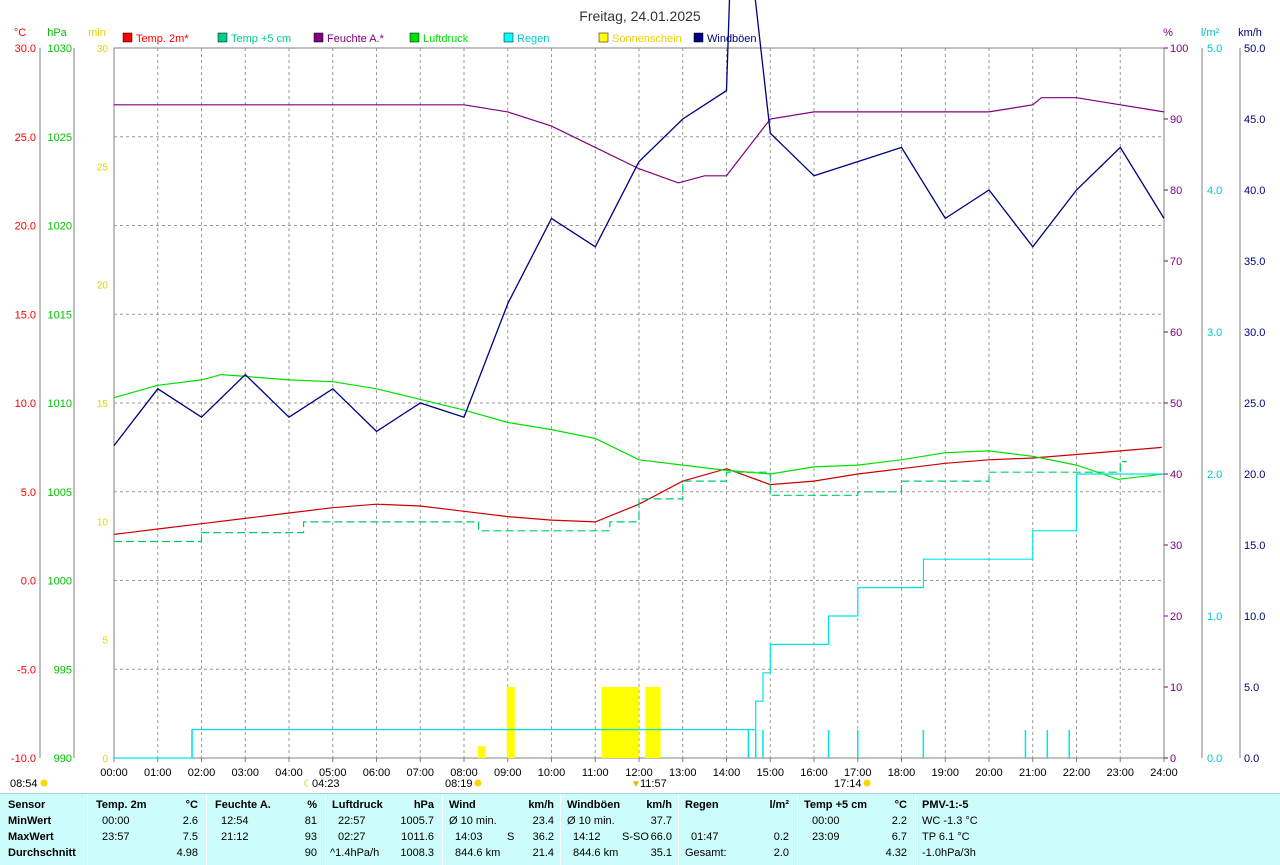 This screenshot has width=1280, height=865. Describe the element at coordinates (848, 784) in the screenshot. I see `sunset-label: 17:14` at that location.